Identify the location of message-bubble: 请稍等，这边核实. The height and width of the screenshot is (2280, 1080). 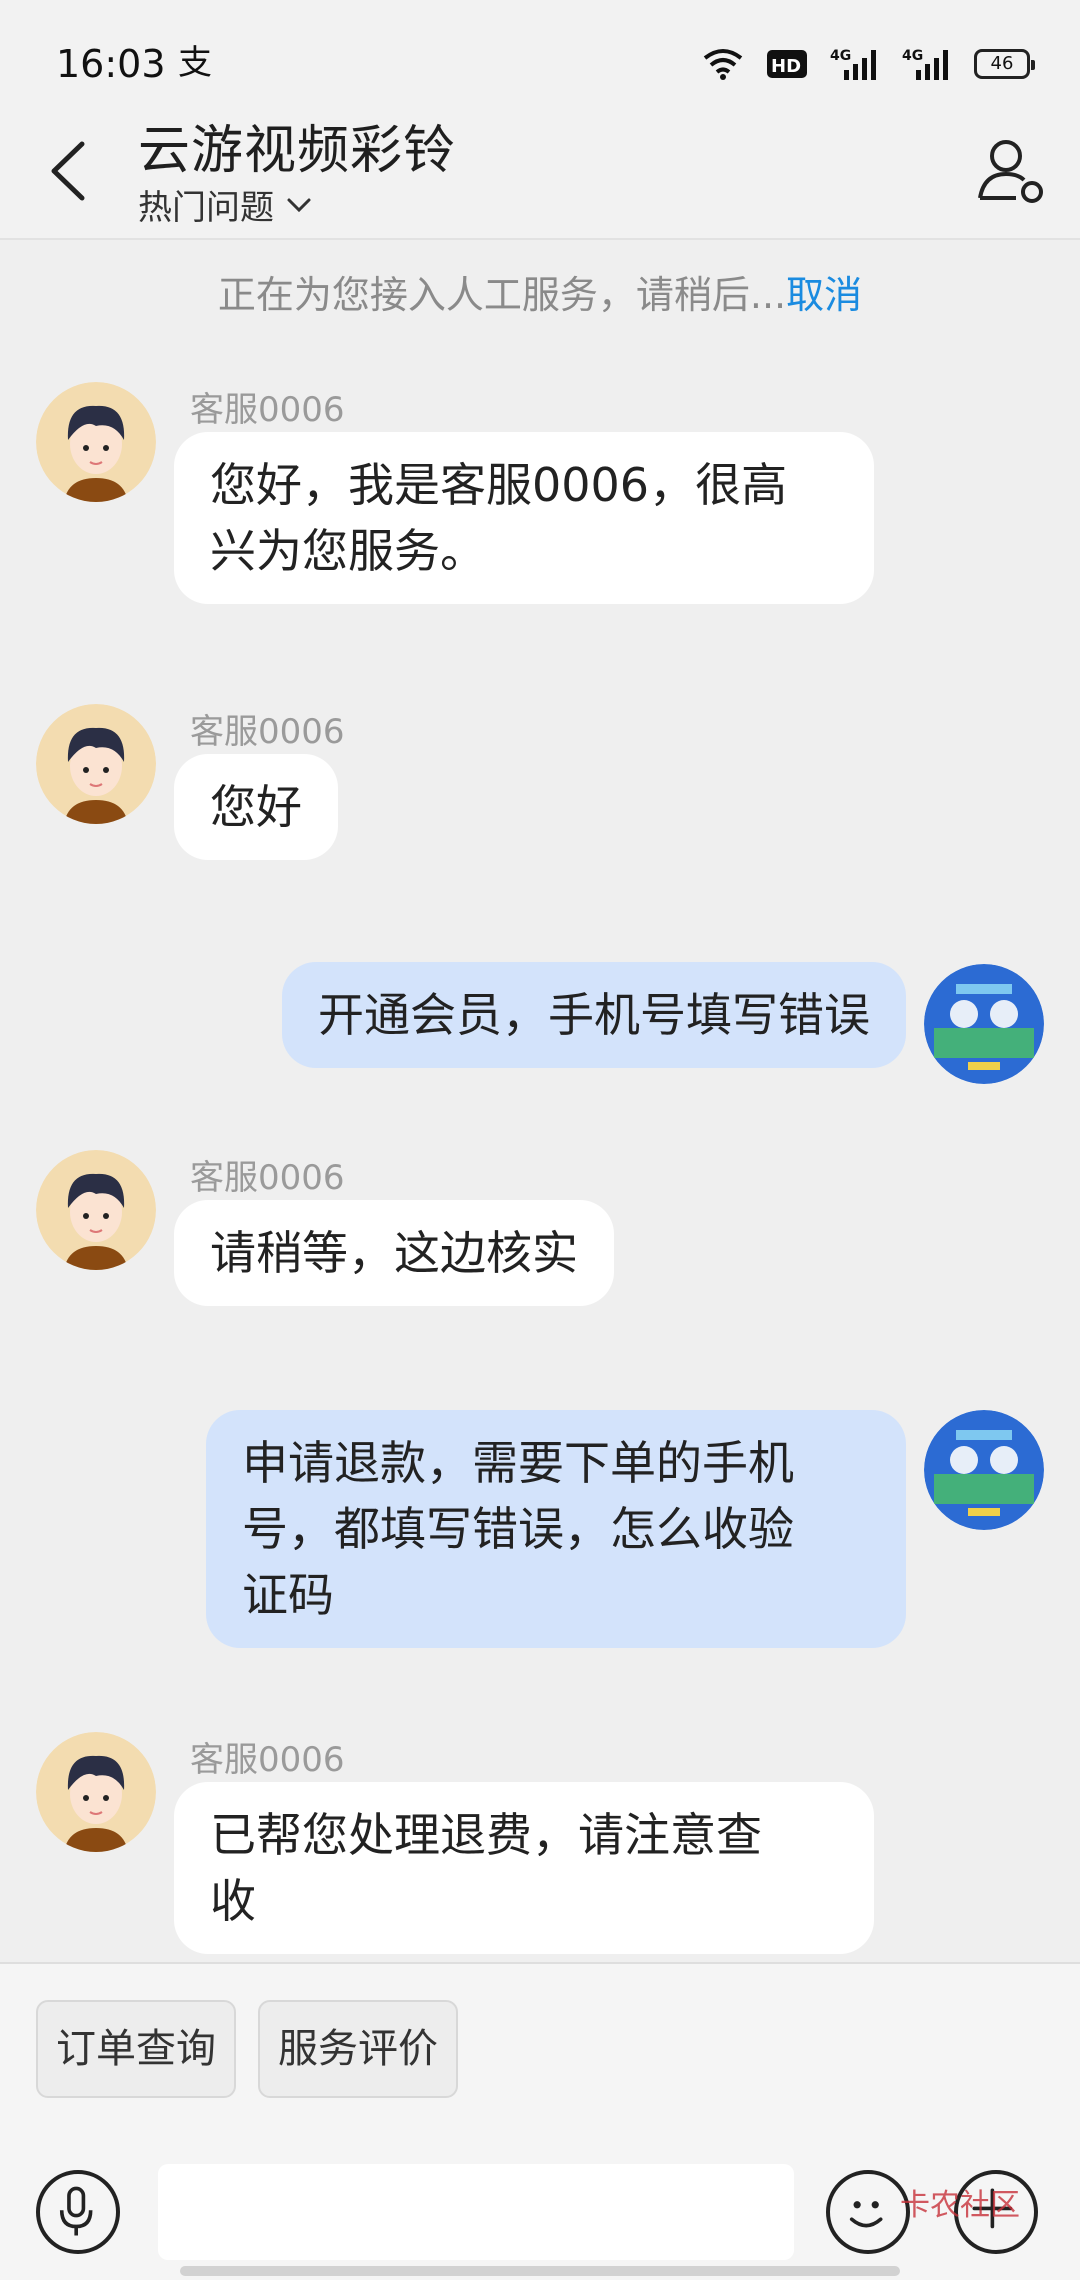
(394, 1253).